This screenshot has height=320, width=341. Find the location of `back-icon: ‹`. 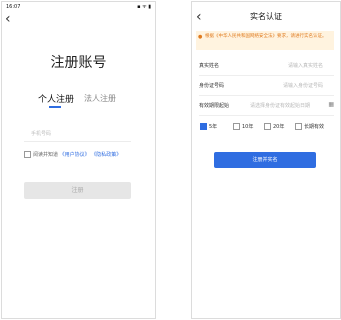

back-icon: ‹ is located at coordinates (8, 19).